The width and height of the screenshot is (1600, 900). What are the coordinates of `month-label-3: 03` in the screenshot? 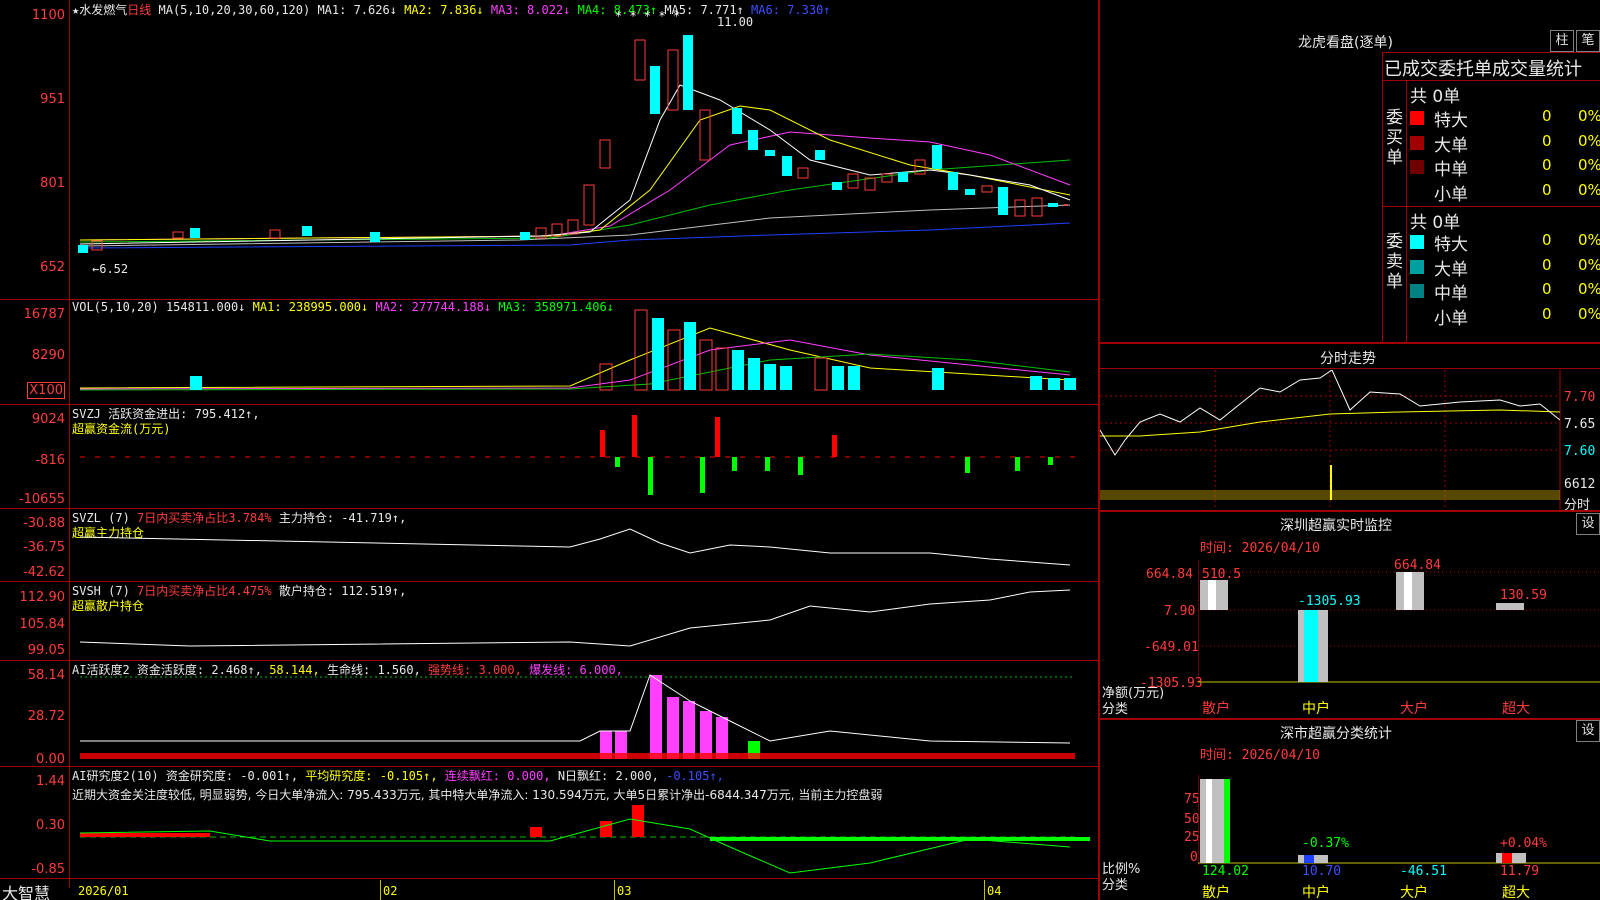 It's located at (624, 891).